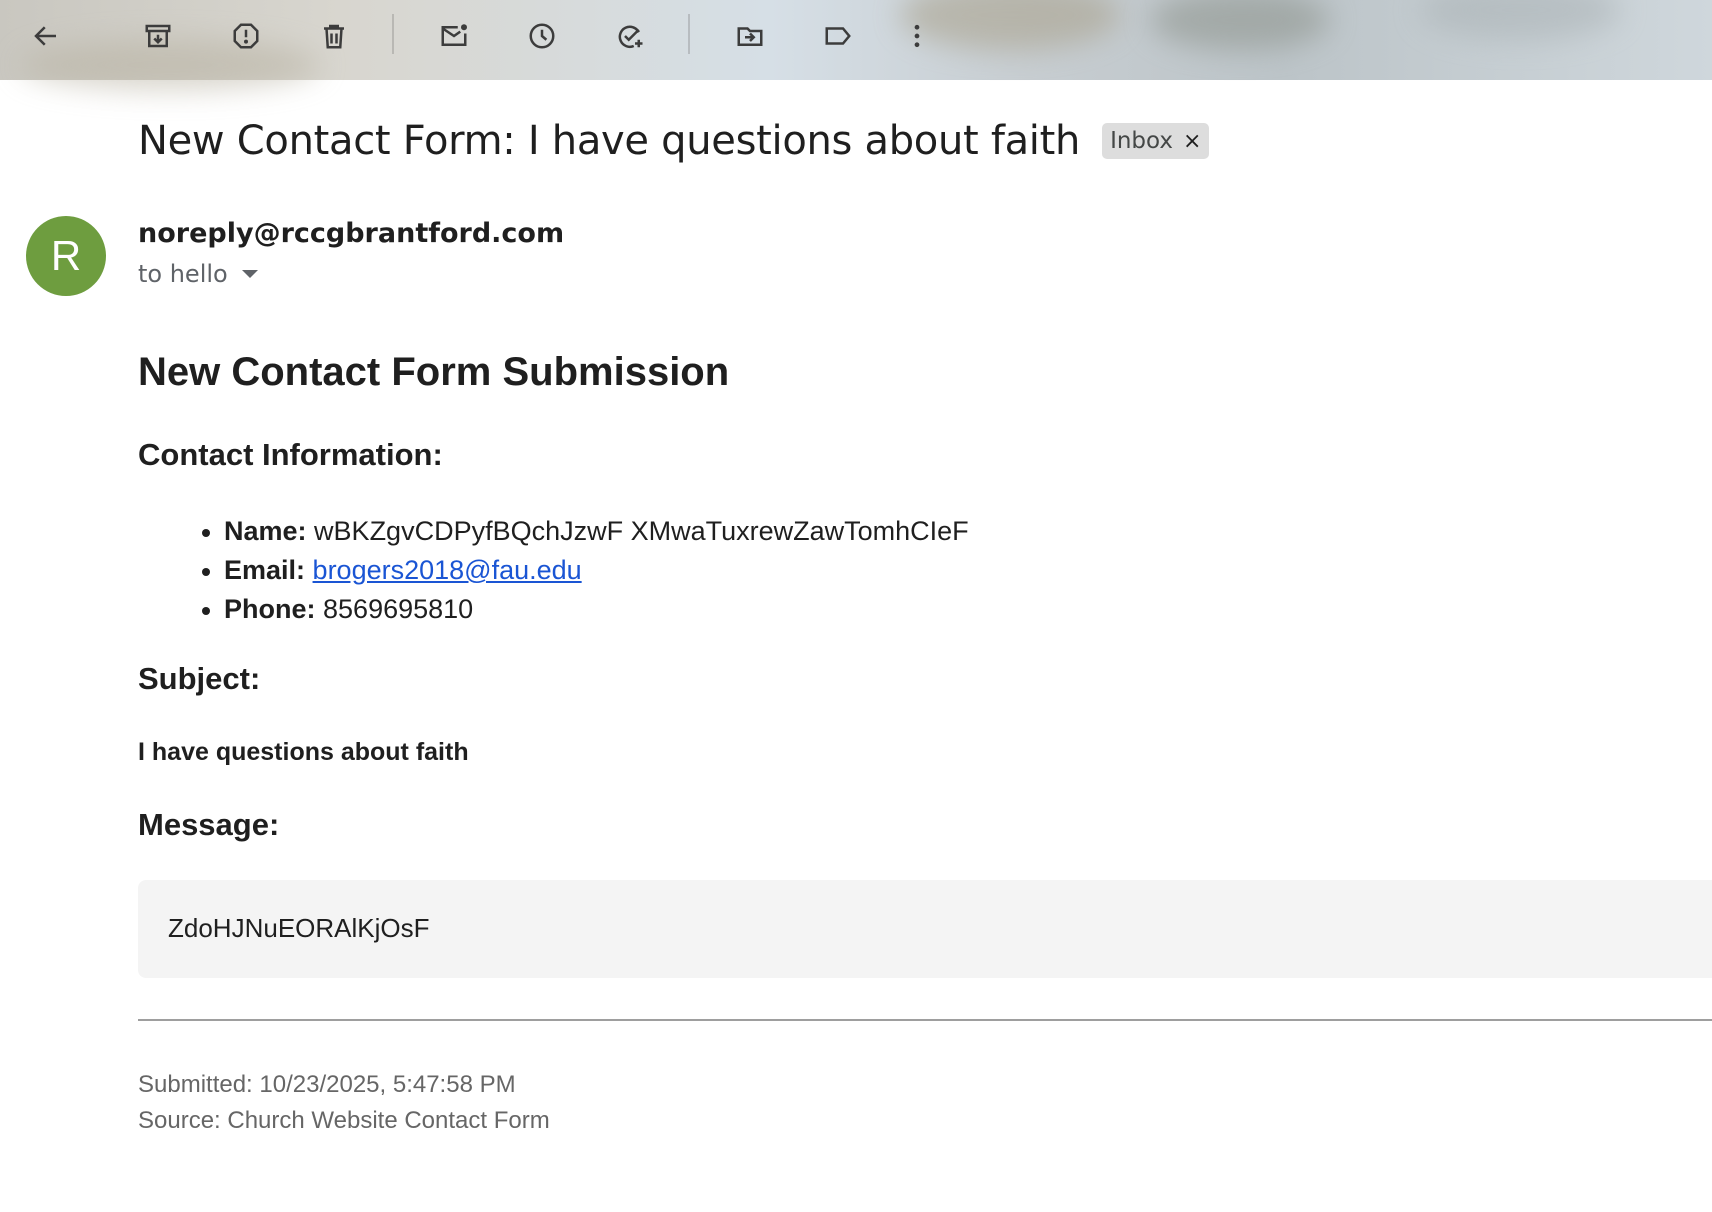  Describe the element at coordinates (303, 752) in the screenshot. I see `subject-value: I have questions about faith` at that location.